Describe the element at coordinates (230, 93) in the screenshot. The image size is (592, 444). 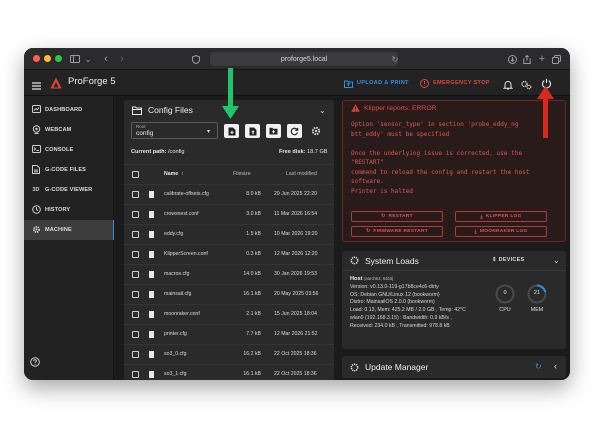
I see `green-annotation-arrow` at that location.